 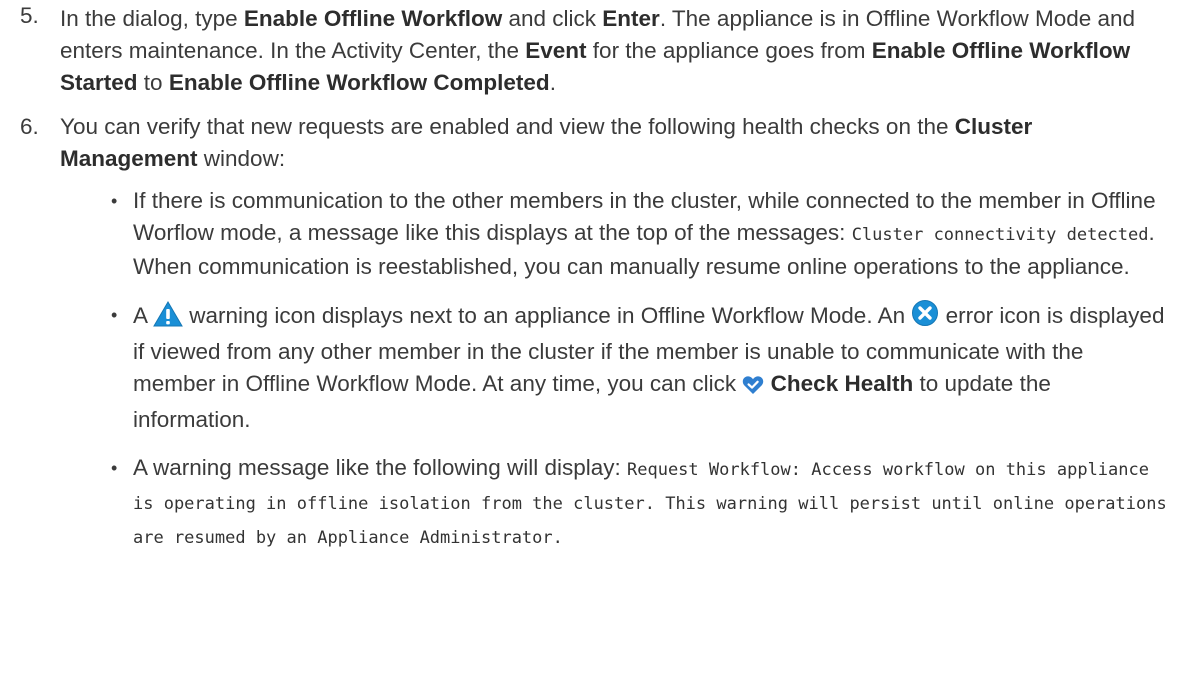 I want to click on step-number: 6., so click(x=29, y=126).